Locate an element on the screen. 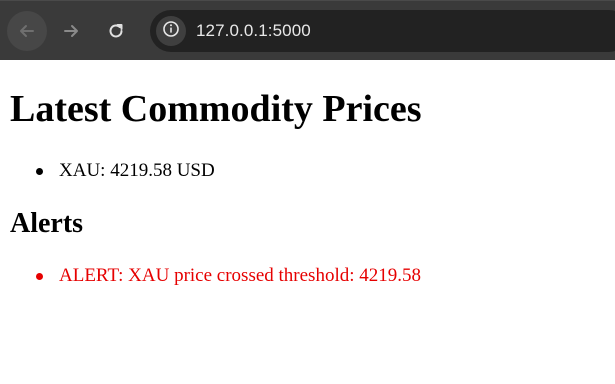 This screenshot has width=615, height=384. list-item: XAU: 4219.58 USD is located at coordinates (125, 171).